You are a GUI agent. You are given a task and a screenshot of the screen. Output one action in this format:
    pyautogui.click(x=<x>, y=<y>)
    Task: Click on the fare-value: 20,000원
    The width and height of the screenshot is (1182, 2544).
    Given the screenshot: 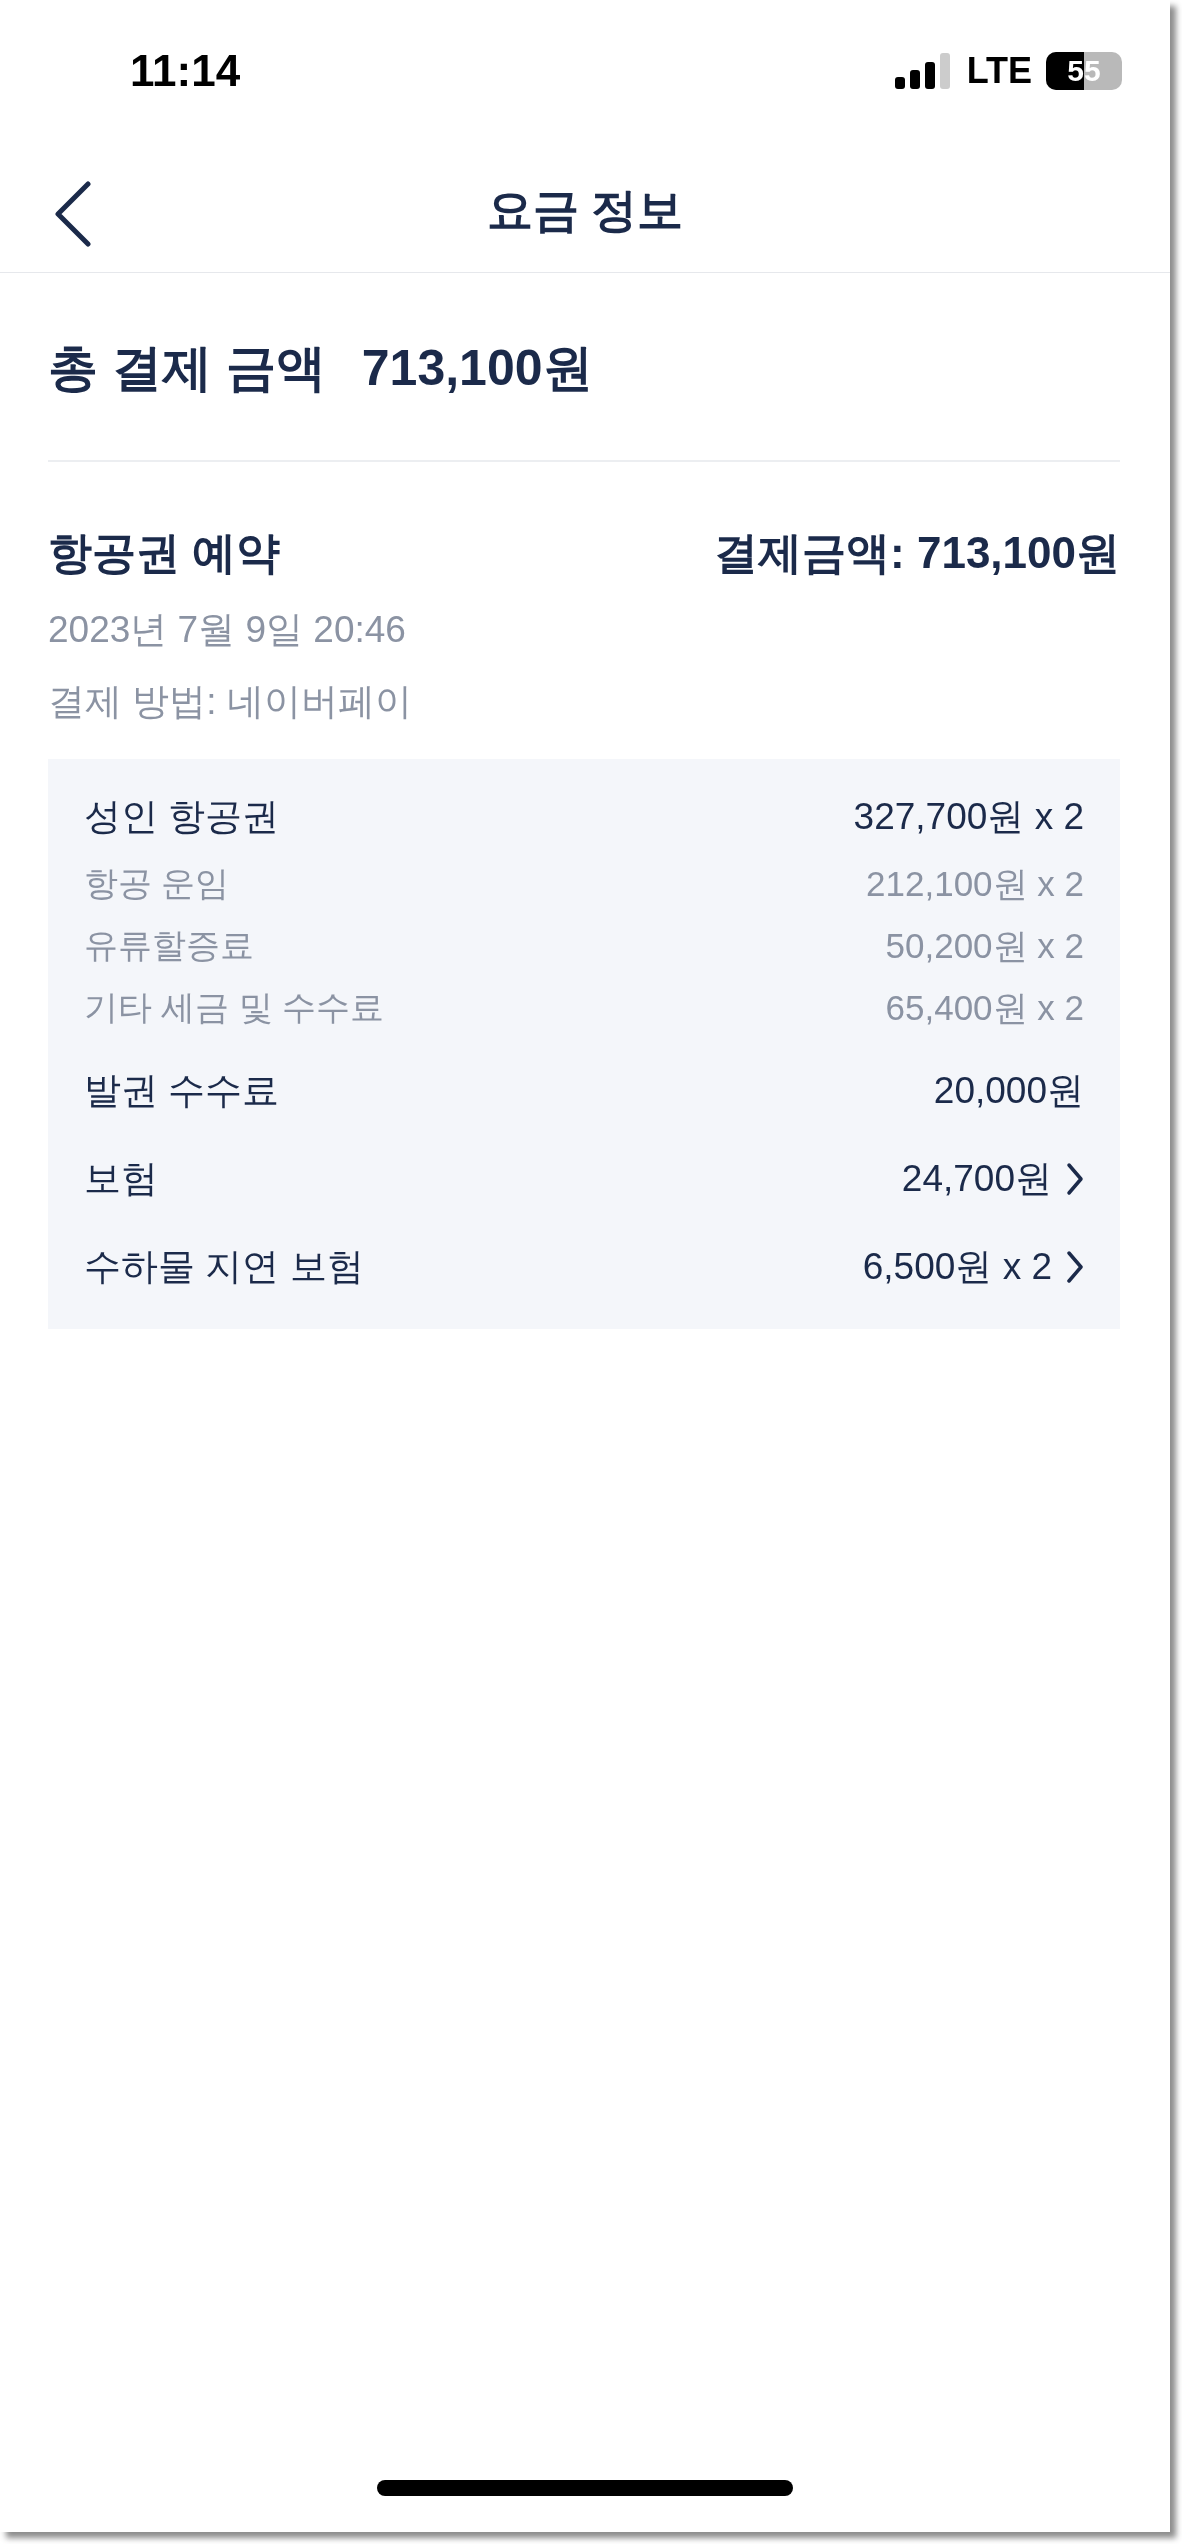 What is the action you would take?
    pyautogui.click(x=1008, y=1091)
    